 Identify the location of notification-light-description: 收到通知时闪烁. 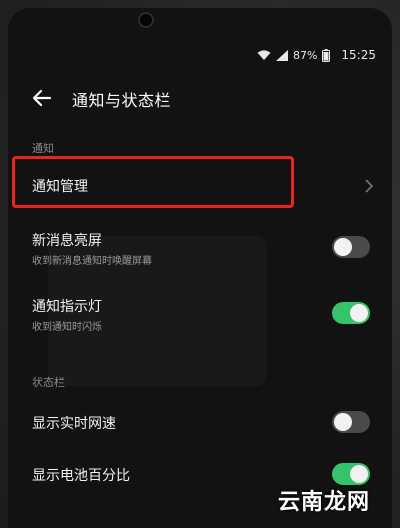
(67, 327).